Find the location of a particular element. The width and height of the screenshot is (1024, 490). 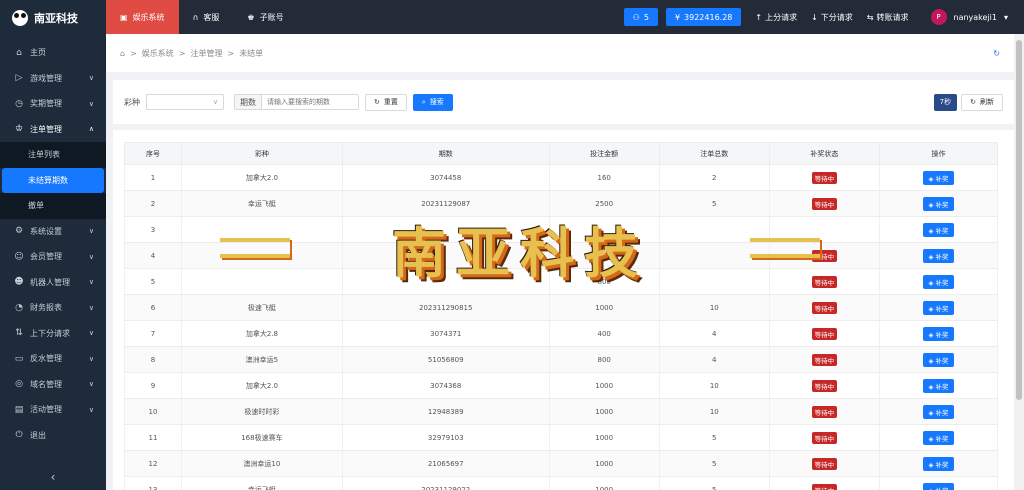

table-cell: 5 is located at coordinates (153, 281).